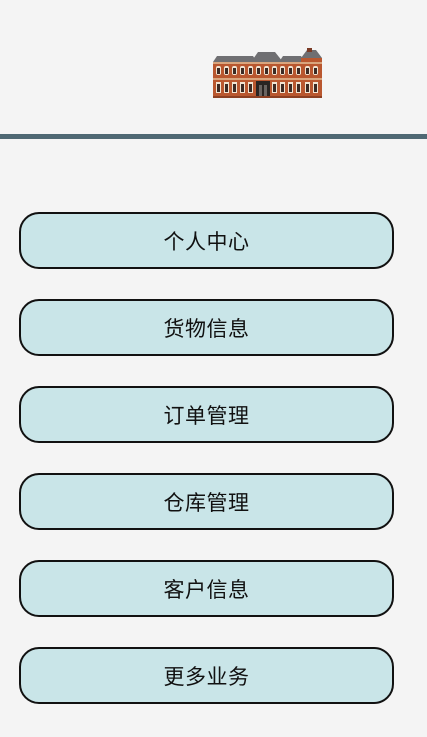 This screenshot has height=737, width=427. What do you see at coordinates (206, 327) in the screenshot?
I see `menu-button-goods-info: 货物信息` at bounding box center [206, 327].